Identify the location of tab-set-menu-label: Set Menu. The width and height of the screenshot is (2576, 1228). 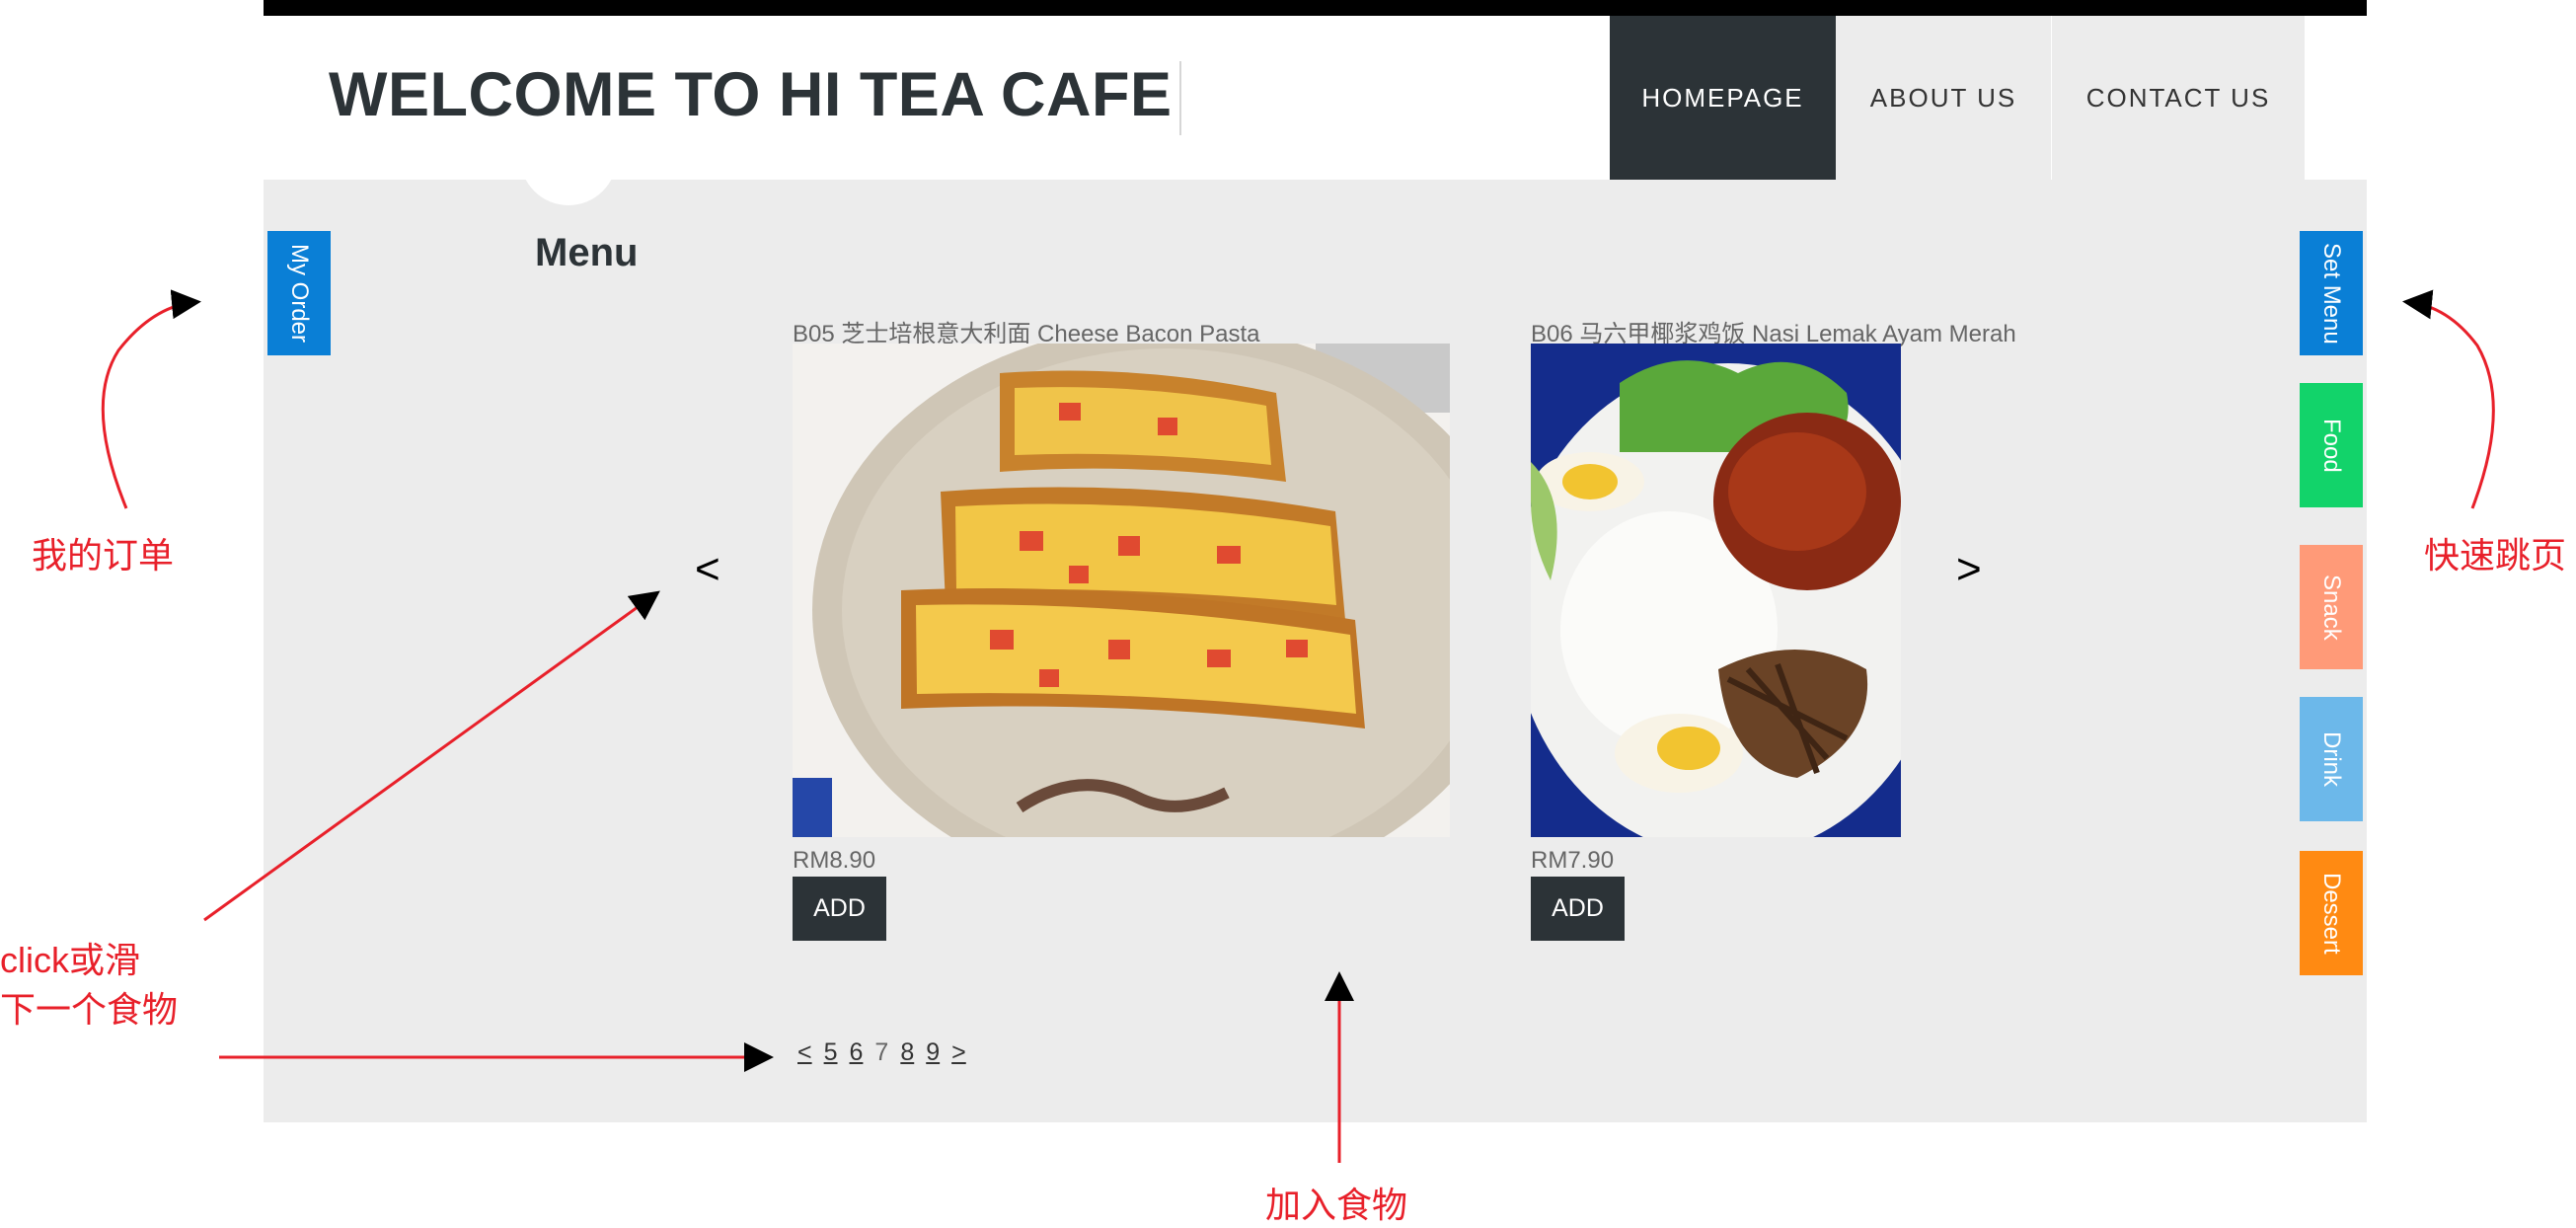
(2331, 293).